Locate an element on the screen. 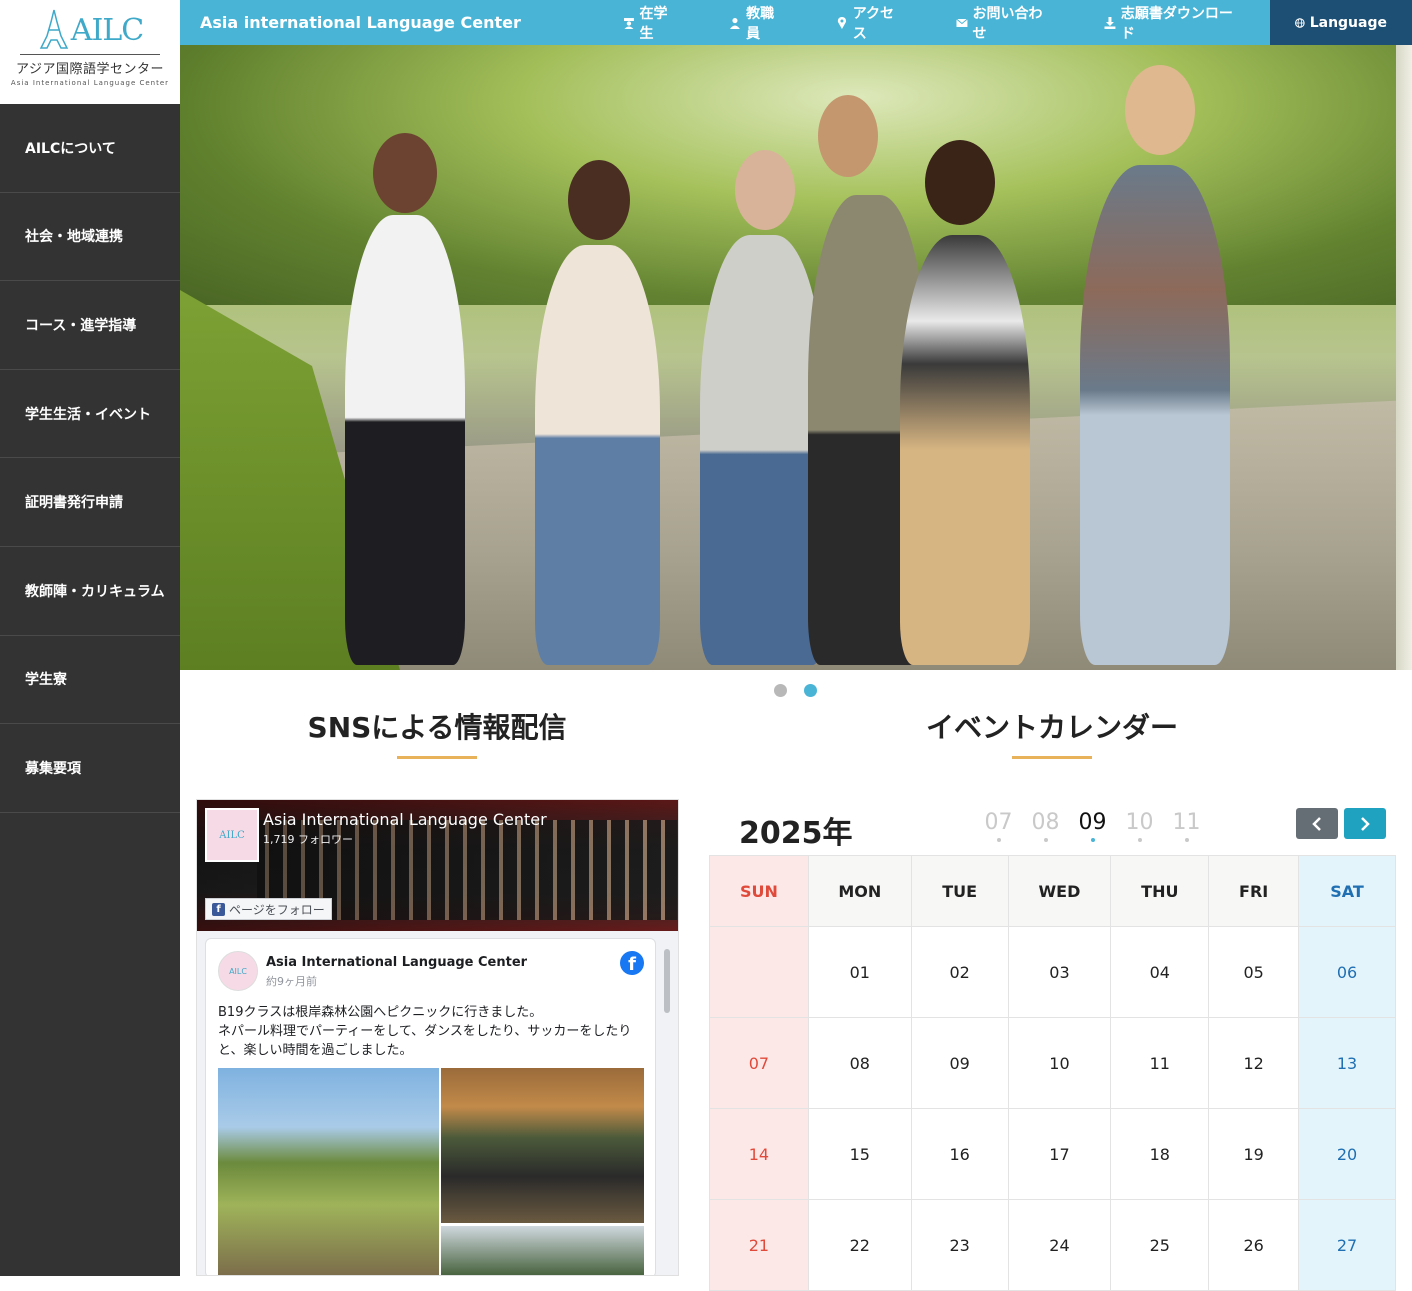 The image size is (1412, 1291). month-09-current: 09 is located at coordinates (1092, 826).